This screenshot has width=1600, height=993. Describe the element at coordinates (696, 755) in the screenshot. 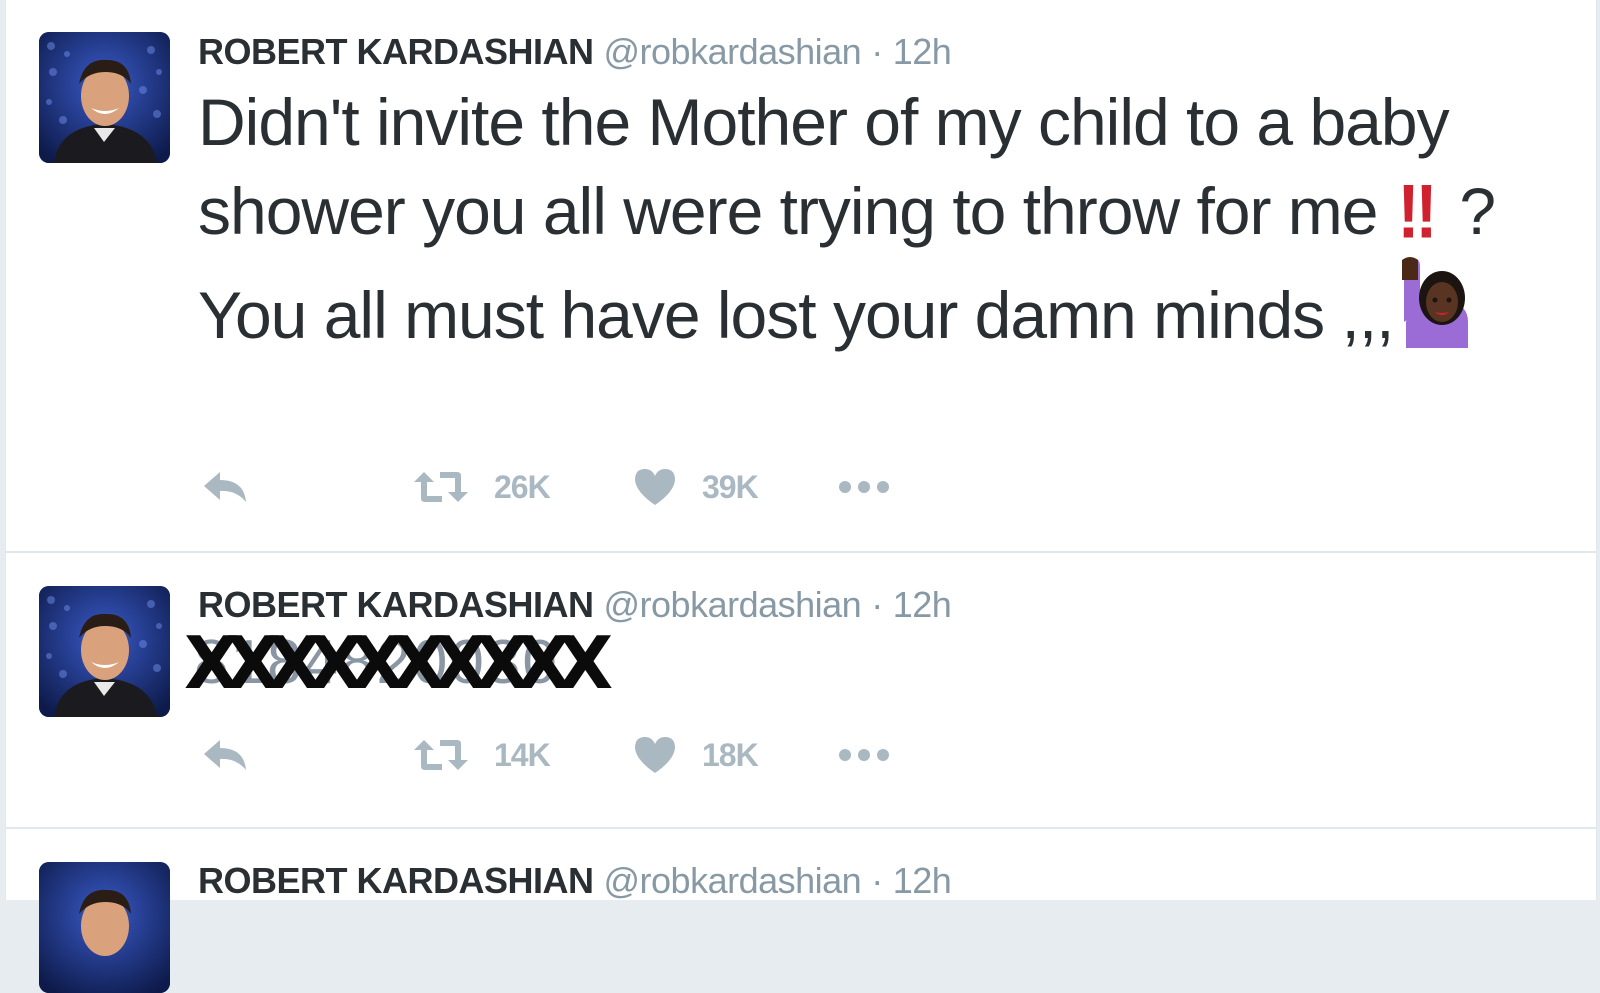

I see `like-button: 18K` at that location.